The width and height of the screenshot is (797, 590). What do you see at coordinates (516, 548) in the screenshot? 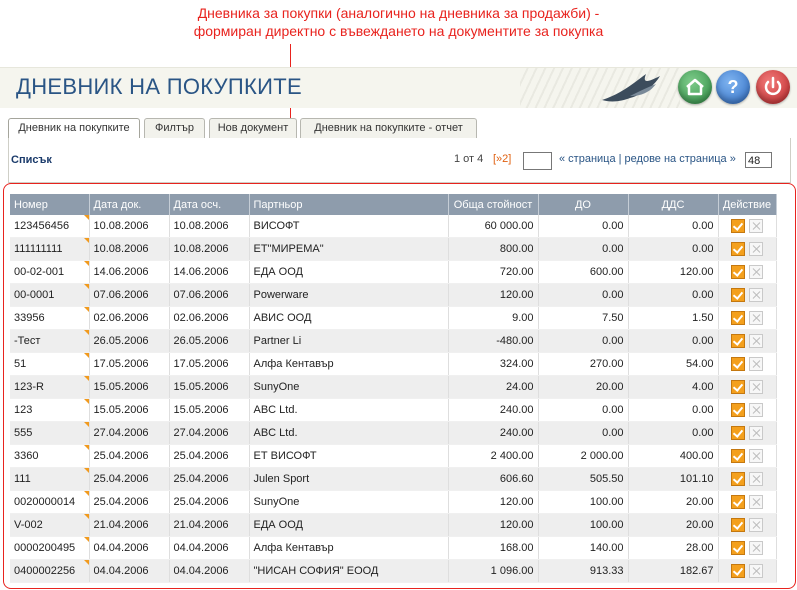
I see `cell-total-text: 168.00` at bounding box center [516, 548].